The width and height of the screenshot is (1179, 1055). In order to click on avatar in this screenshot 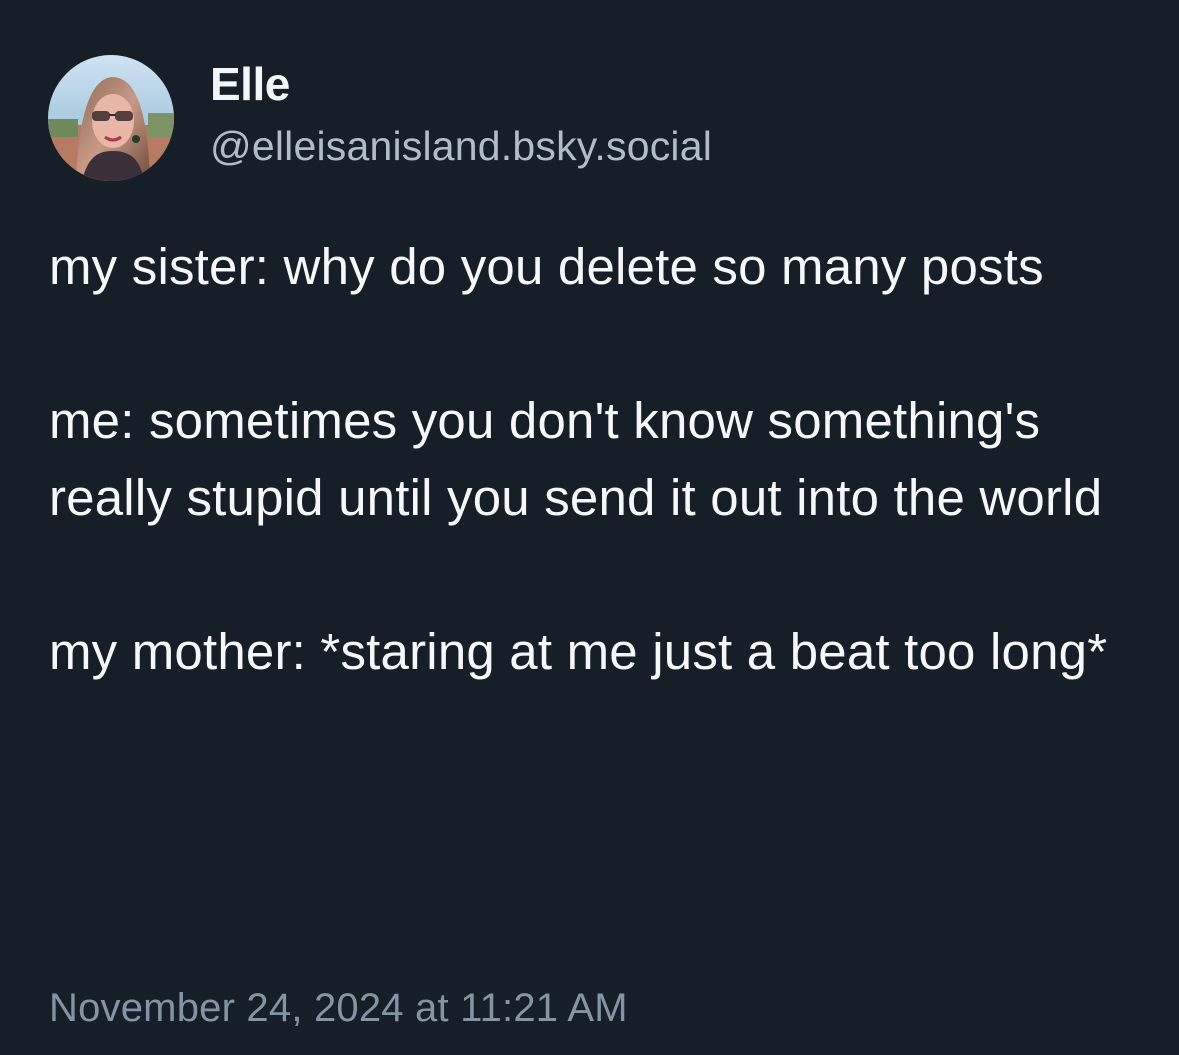, I will do `click(111, 118)`.